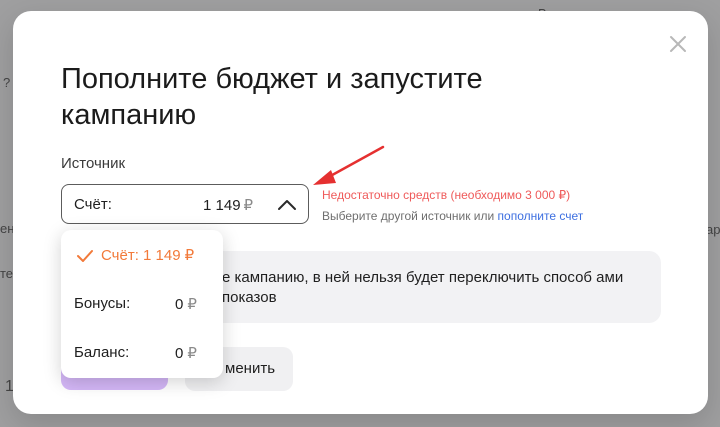  I want to click on close-button, so click(678, 44).